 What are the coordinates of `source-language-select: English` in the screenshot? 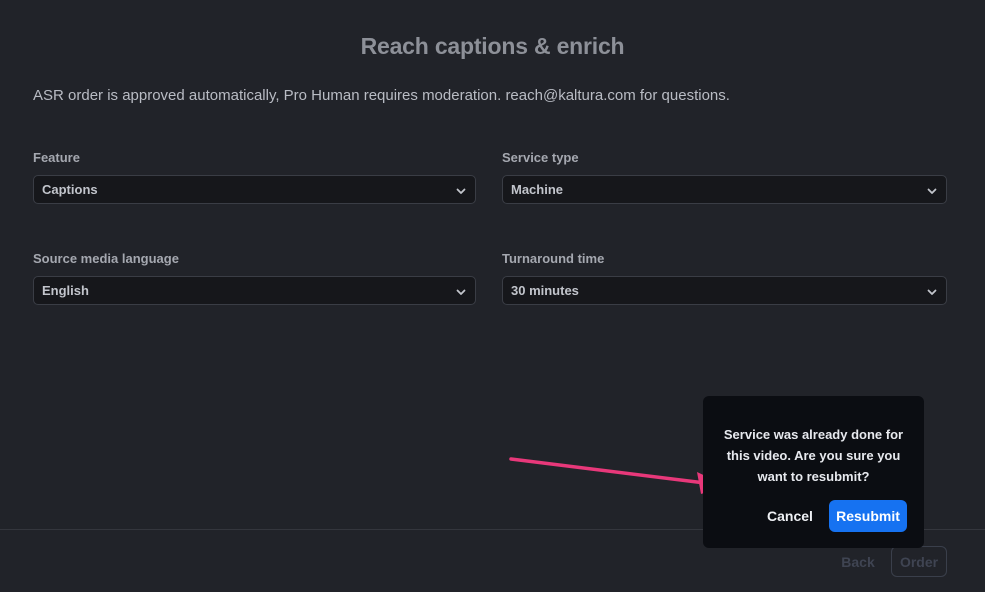 It's located at (254, 290).